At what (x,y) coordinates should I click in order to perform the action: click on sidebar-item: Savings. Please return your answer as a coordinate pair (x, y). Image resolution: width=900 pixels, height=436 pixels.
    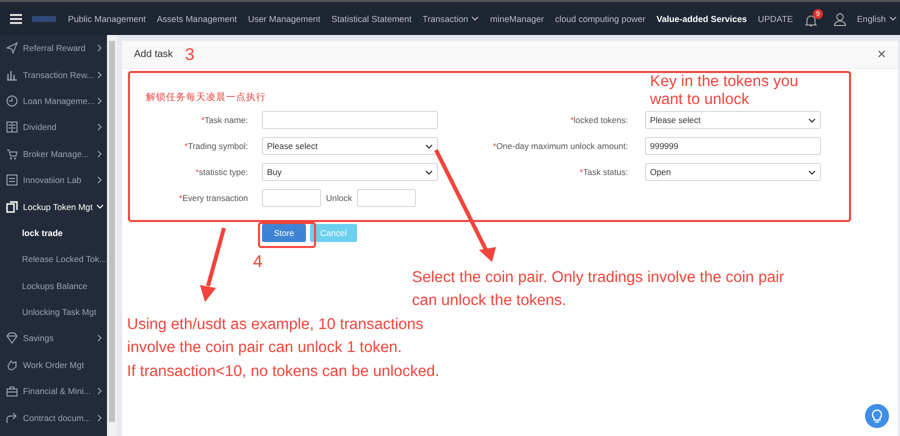
    Looking at the image, I should click on (53, 338).